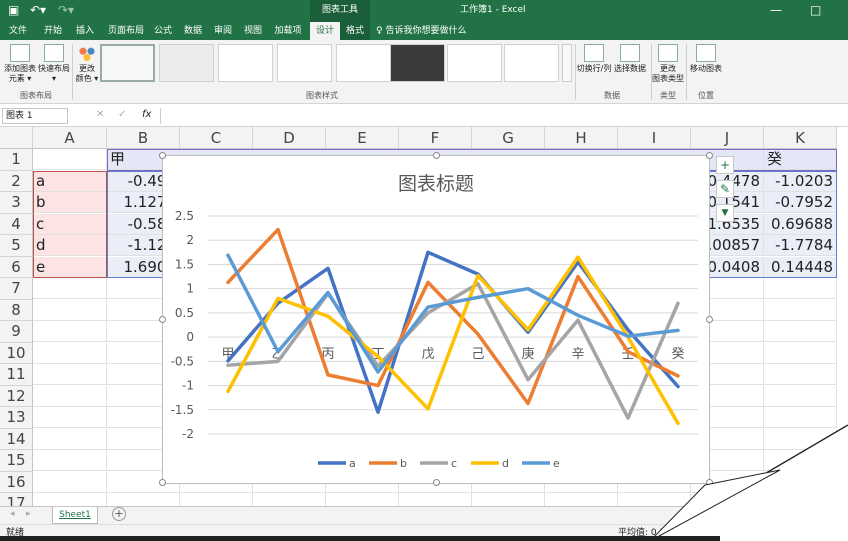  Describe the element at coordinates (18, 31) in the screenshot. I see `tab-file: 文件` at that location.